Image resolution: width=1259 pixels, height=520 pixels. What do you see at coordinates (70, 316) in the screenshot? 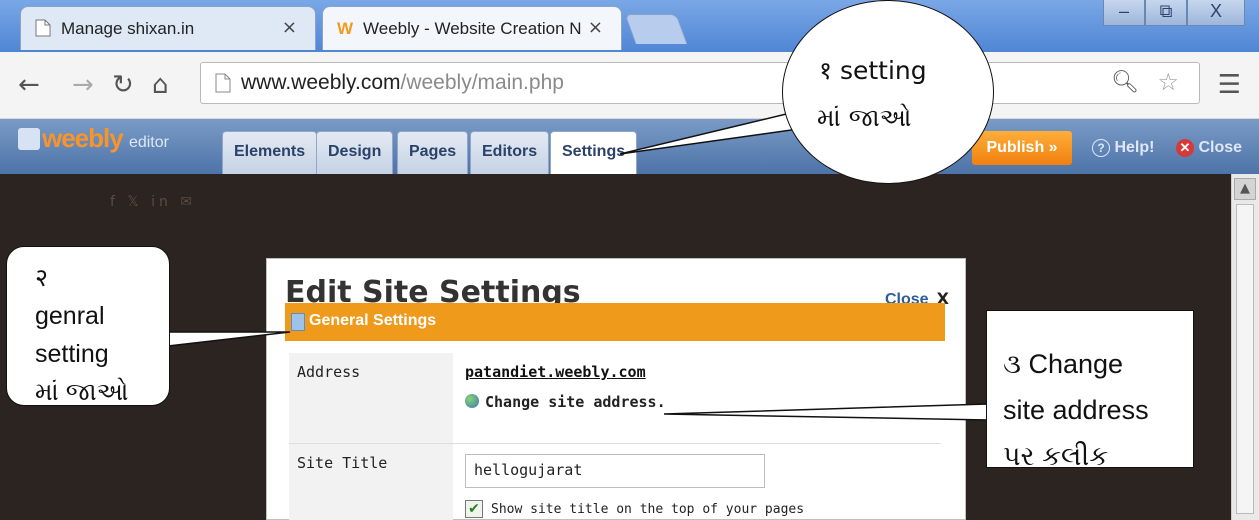
I see `callout-step-2-line2: genral` at bounding box center [70, 316].